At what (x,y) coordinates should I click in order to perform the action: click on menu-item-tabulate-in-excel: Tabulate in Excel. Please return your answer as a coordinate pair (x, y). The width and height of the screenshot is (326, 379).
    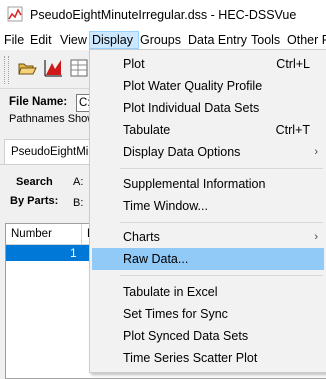
    Looking at the image, I should click on (208, 292).